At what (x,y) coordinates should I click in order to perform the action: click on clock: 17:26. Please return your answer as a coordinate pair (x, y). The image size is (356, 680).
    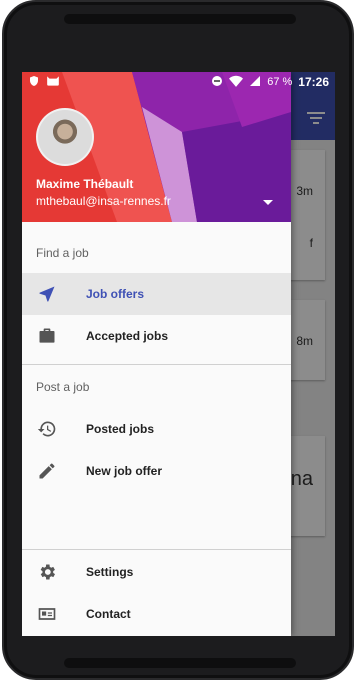
    Looking at the image, I should click on (313, 82).